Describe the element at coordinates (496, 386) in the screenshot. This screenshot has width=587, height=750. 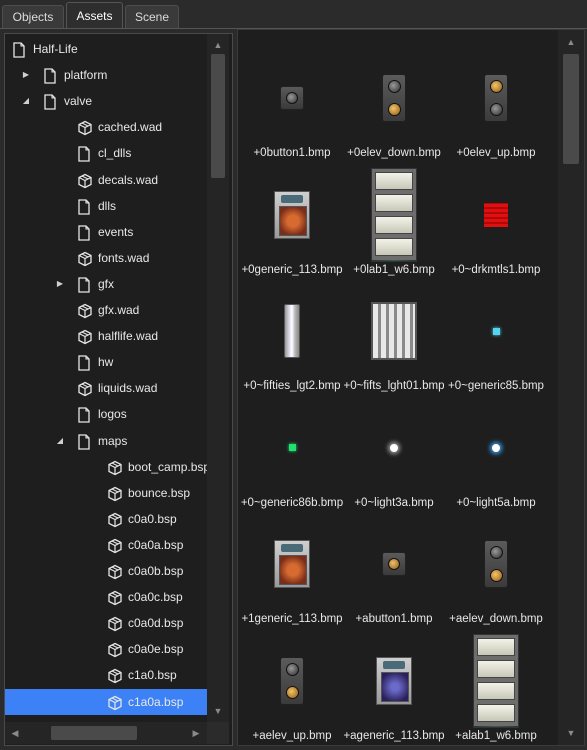
I see `asset-tile-label: +0~generic85.bmp` at that location.